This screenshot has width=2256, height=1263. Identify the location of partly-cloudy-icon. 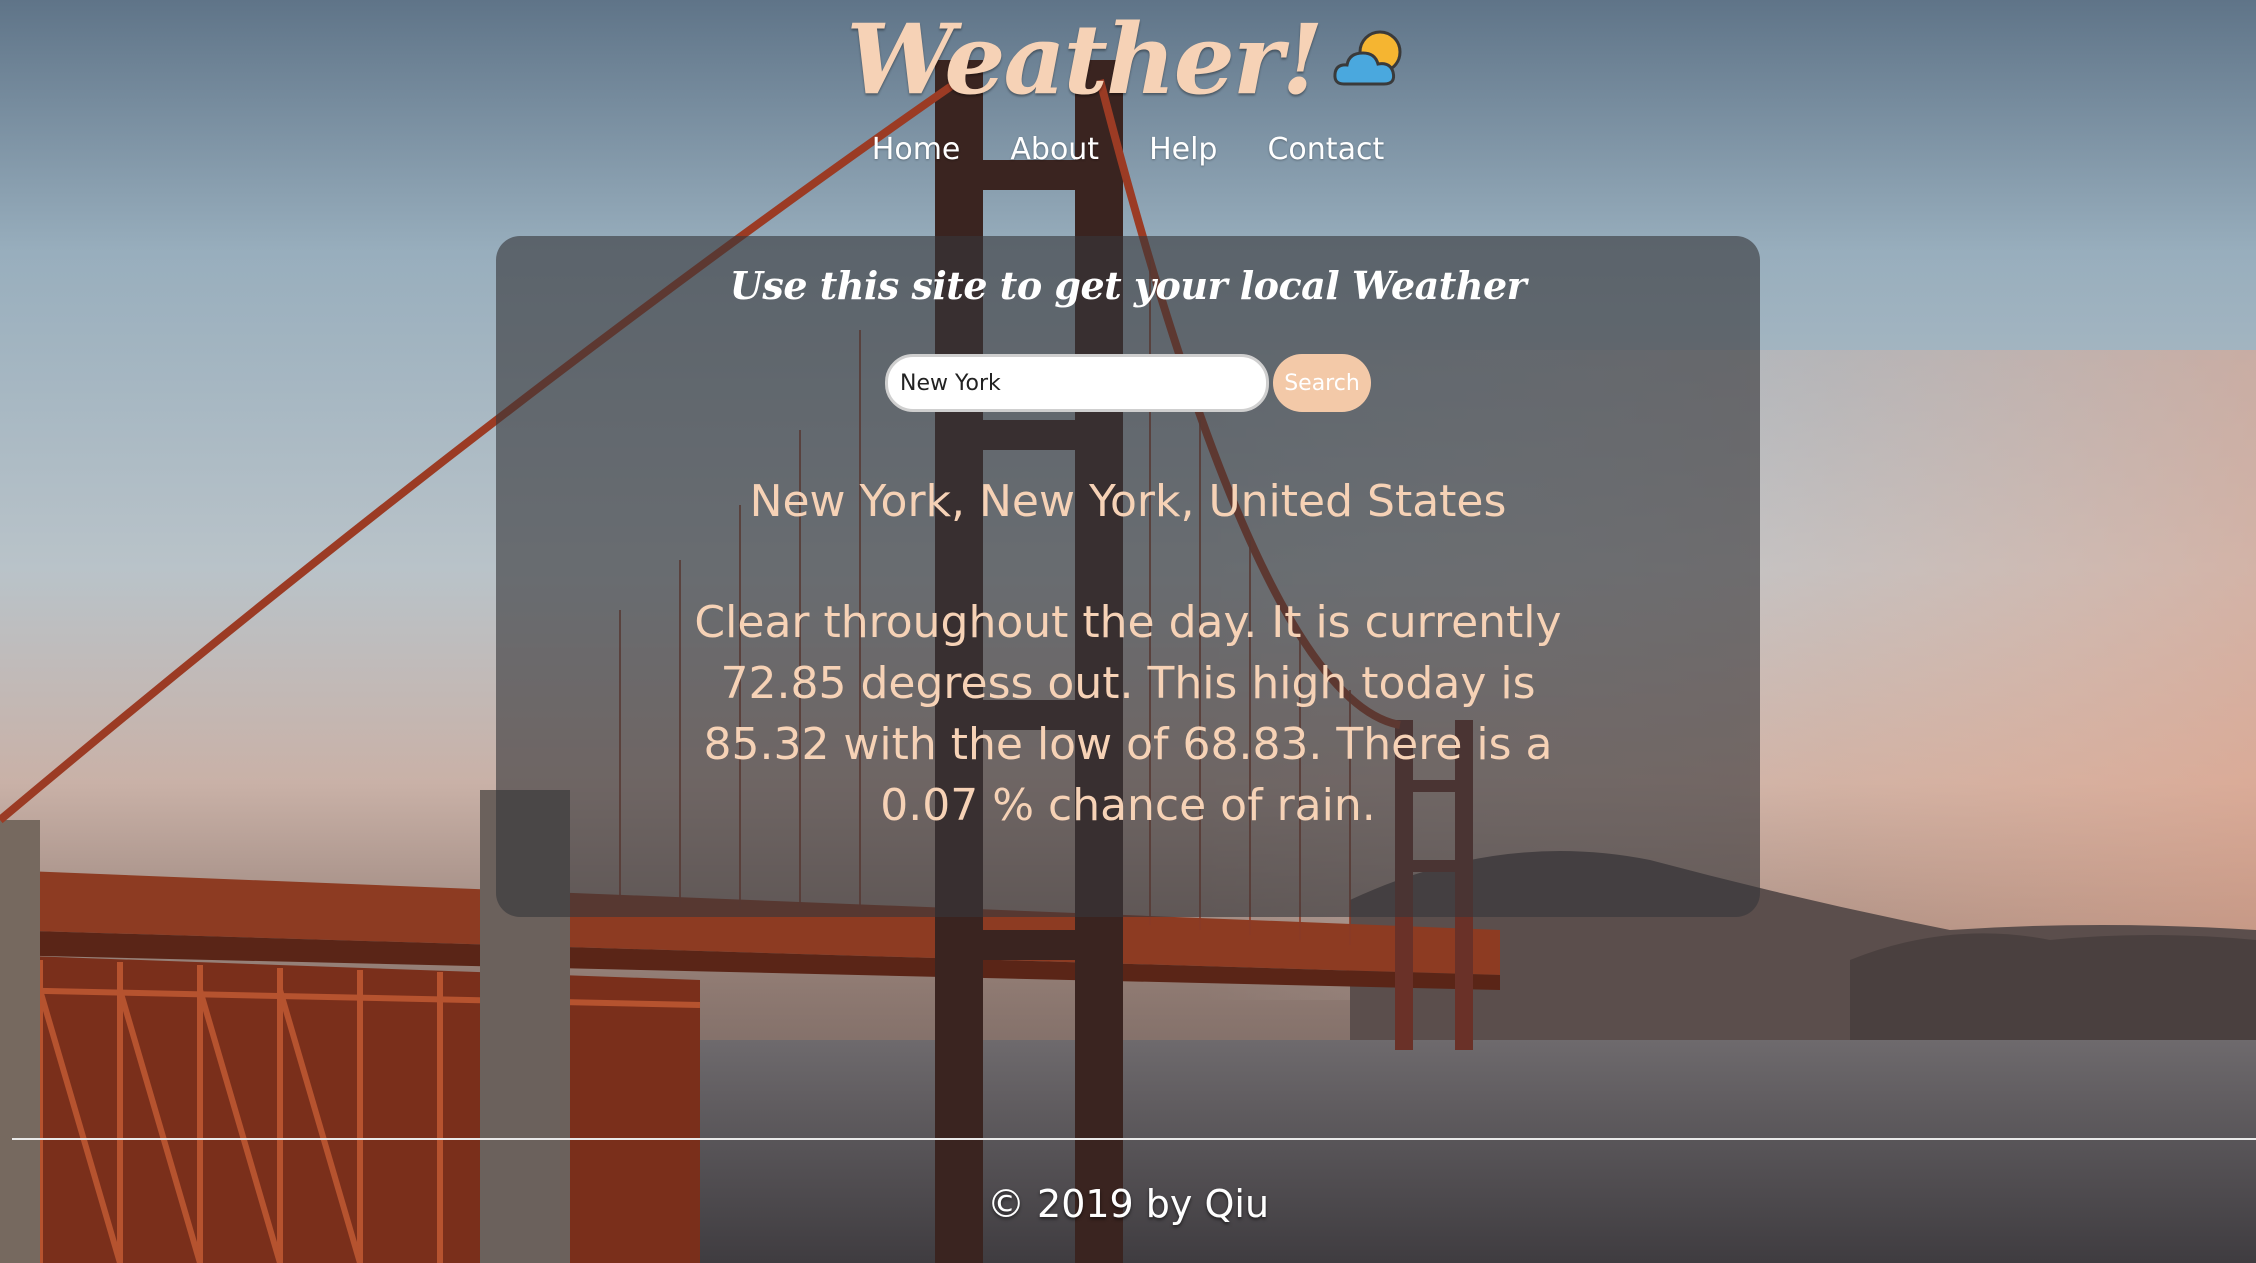
(1370, 61).